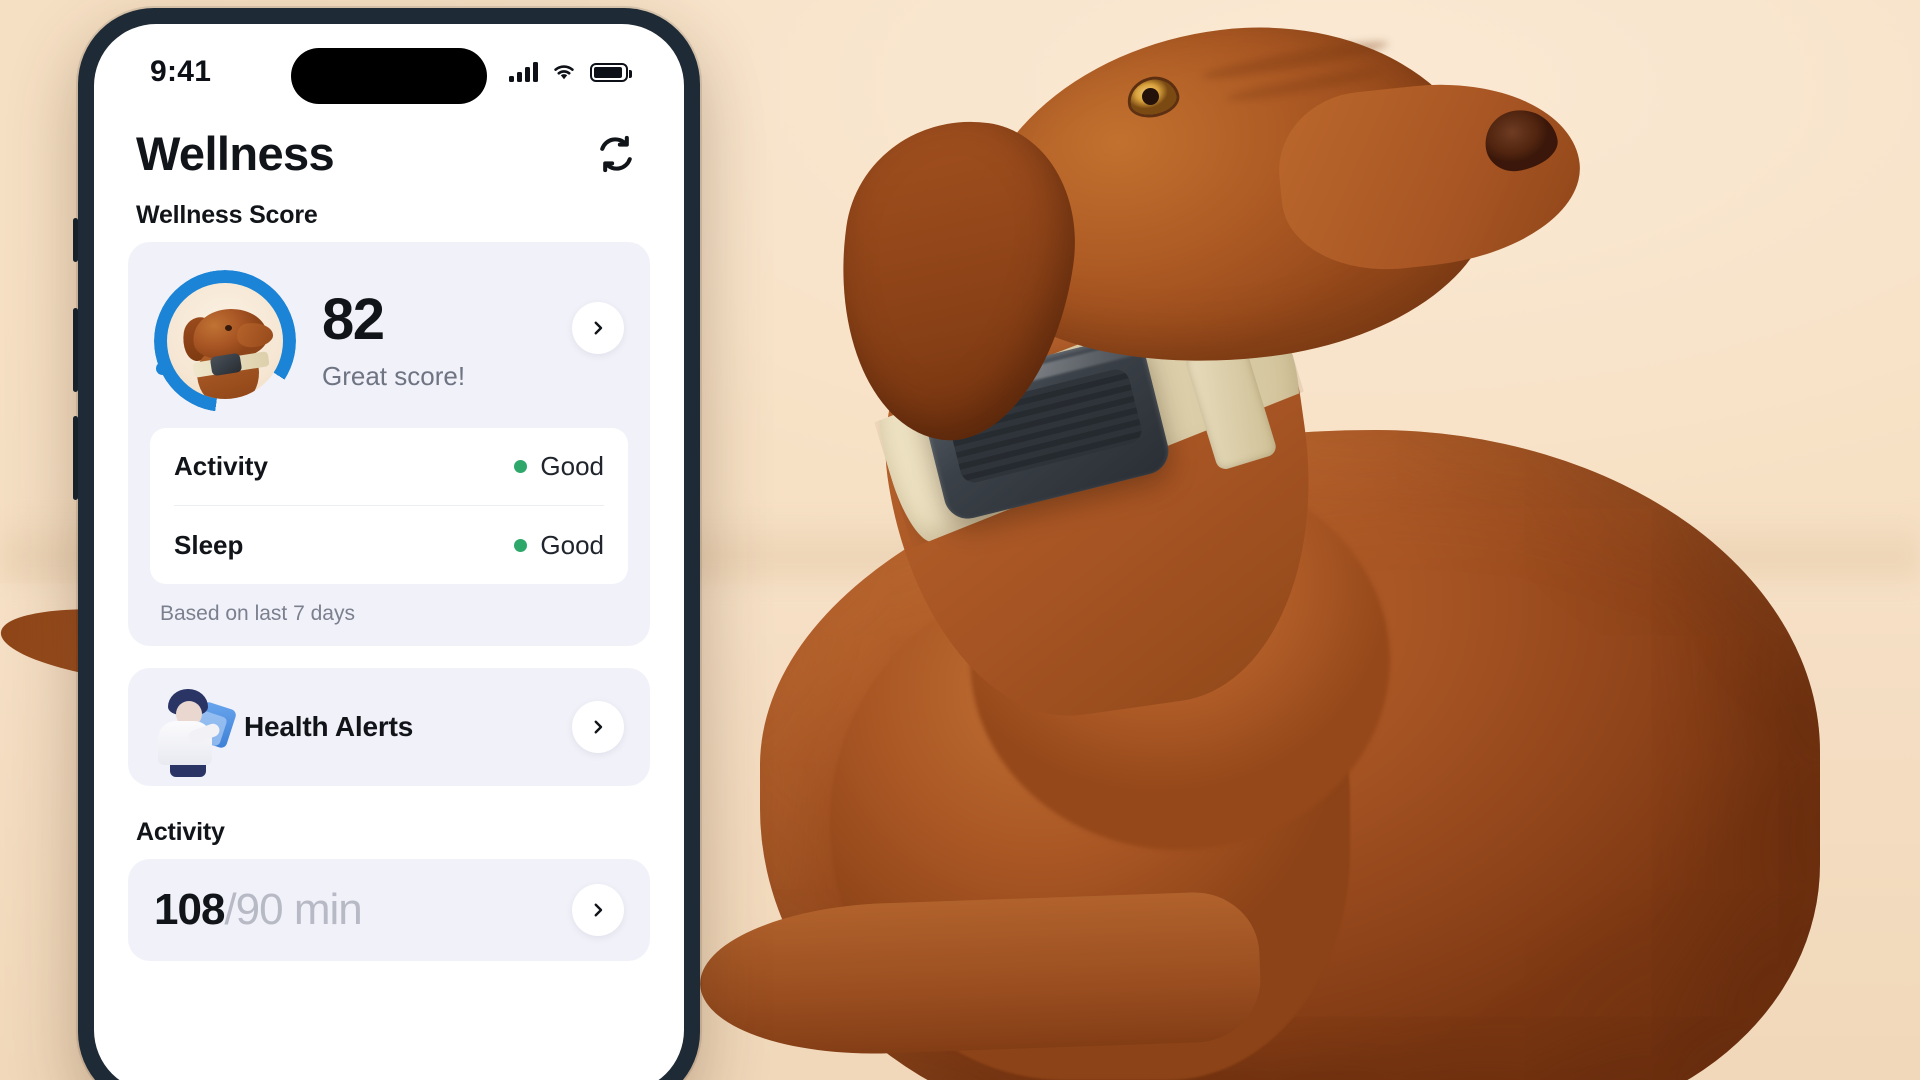 The height and width of the screenshot is (1080, 1920). I want to click on dynamic-island, so click(389, 76).